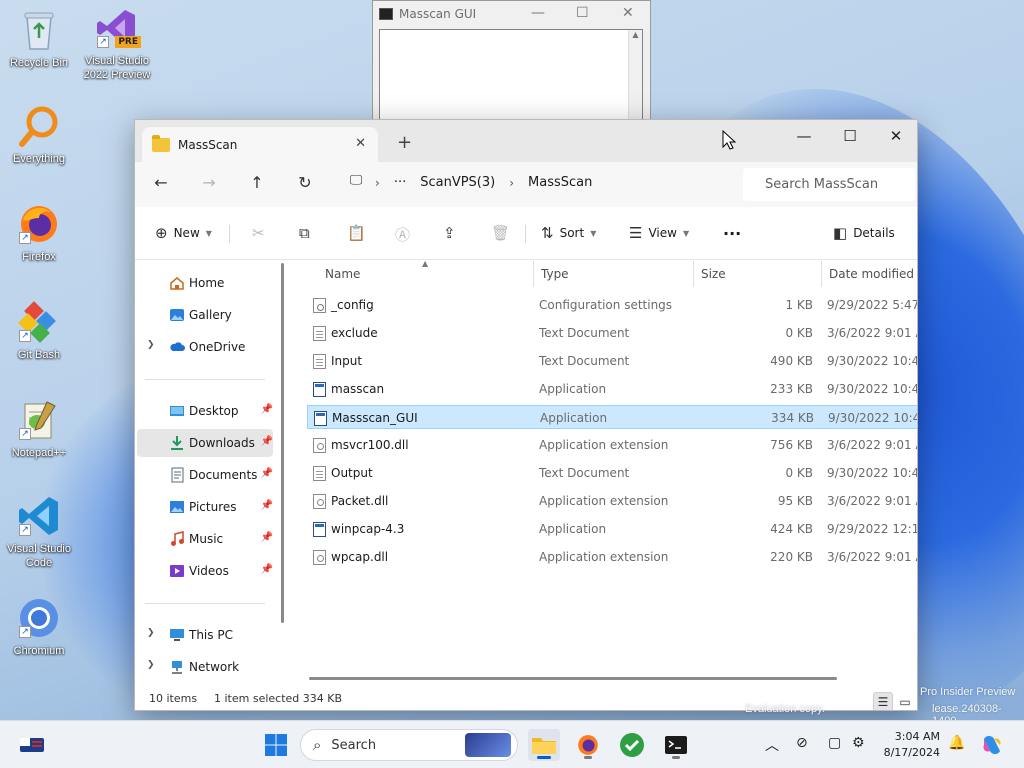 This screenshot has height=768, width=1024. Describe the element at coordinates (544, 745) in the screenshot. I see `taskbar-file-explorer` at that location.